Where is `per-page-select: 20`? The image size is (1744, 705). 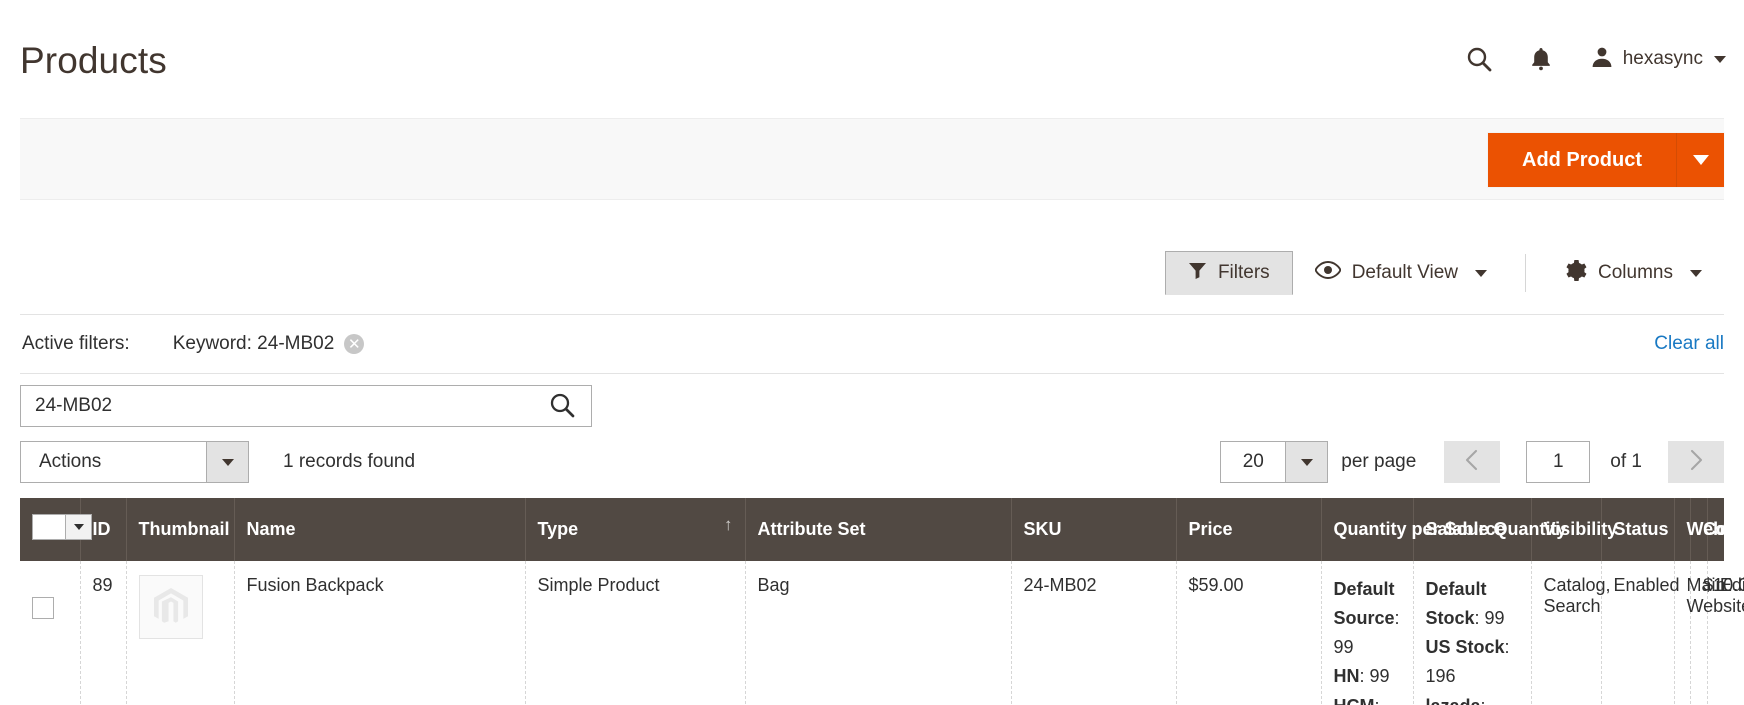 per-page-select: 20 is located at coordinates (1274, 462).